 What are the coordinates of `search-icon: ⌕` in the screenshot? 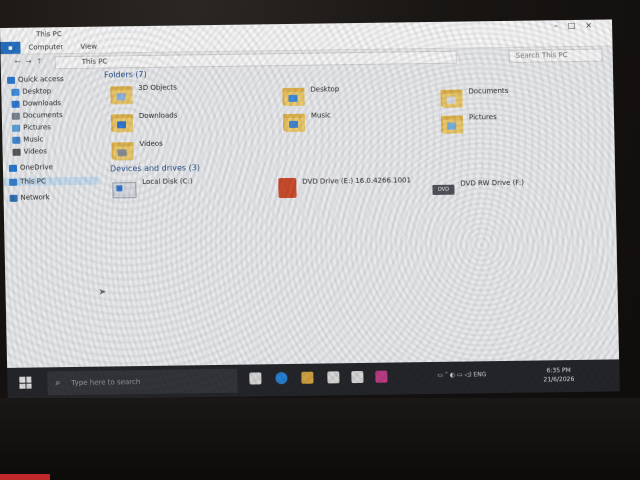 It's located at (58, 383).